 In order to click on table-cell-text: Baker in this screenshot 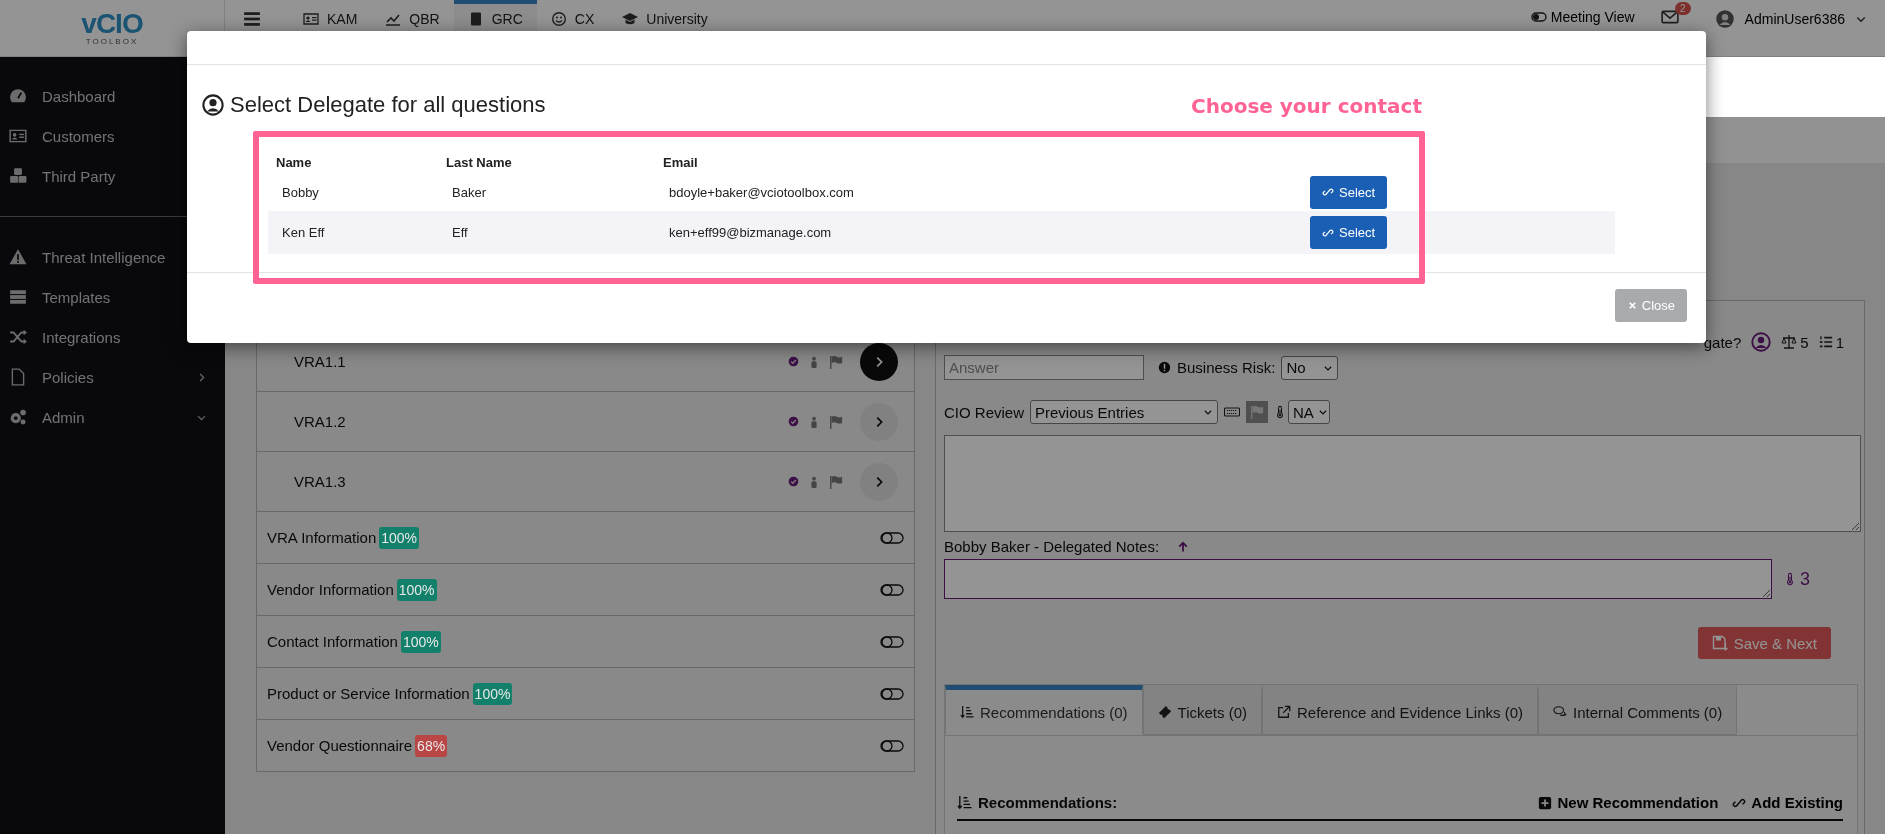, I will do `click(469, 192)`.